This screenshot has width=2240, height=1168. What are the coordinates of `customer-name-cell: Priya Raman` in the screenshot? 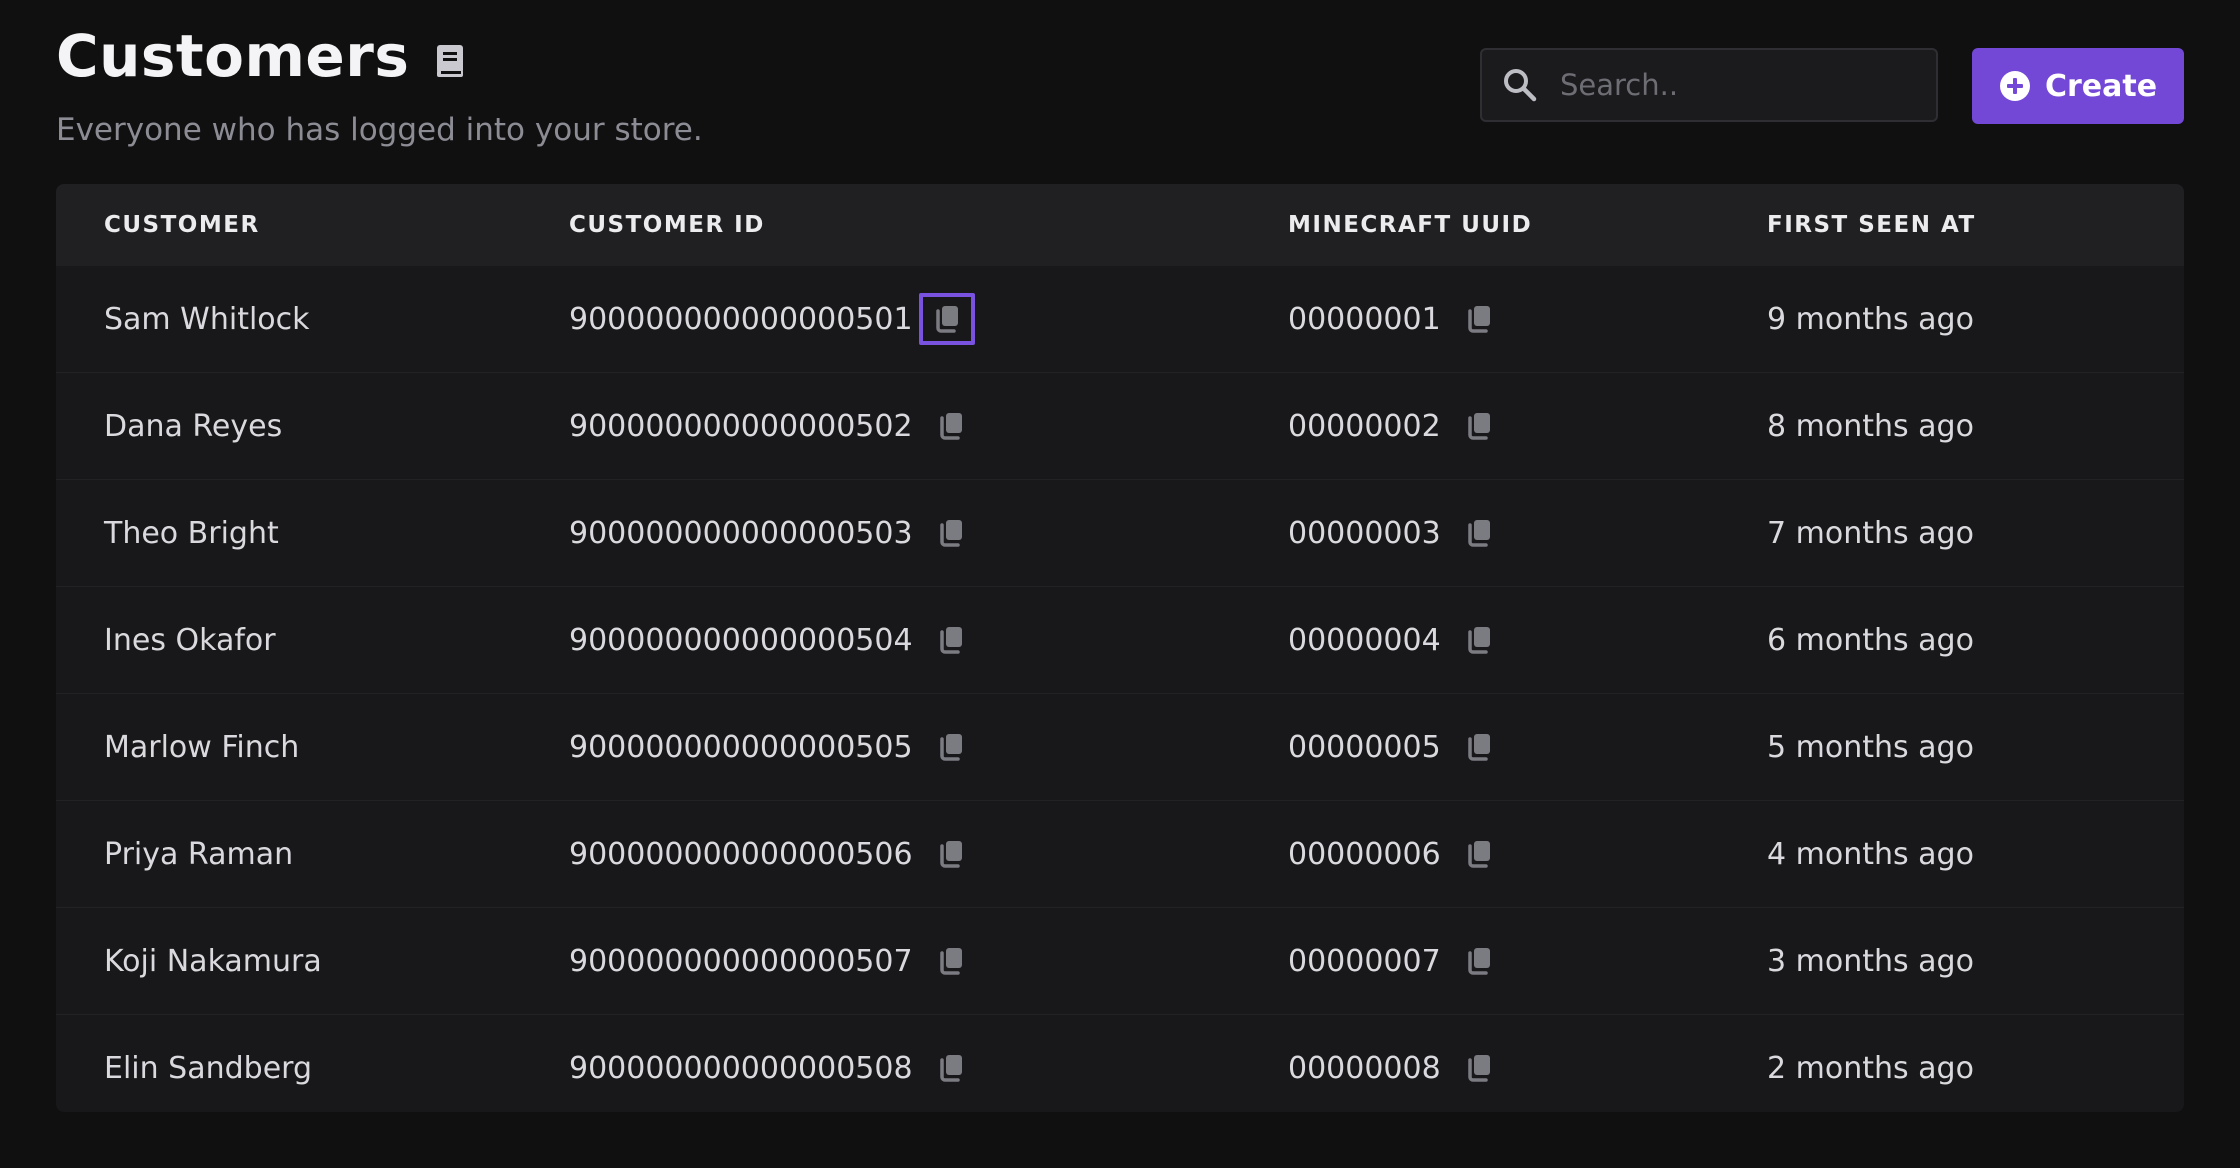 It's located at (198, 854).